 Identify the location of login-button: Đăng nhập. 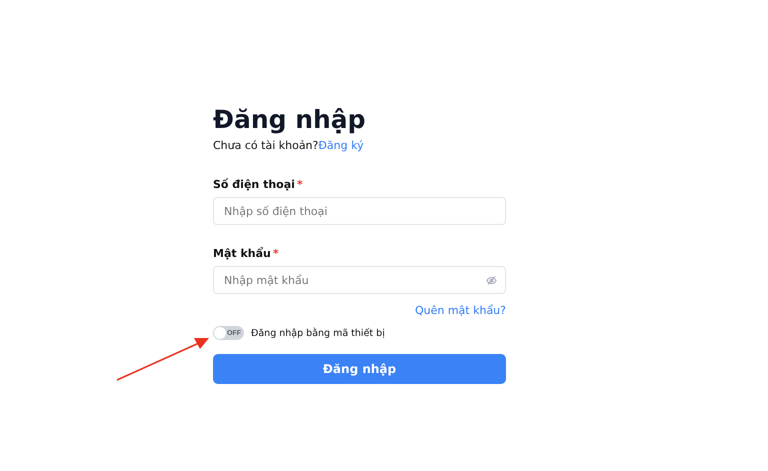
(359, 369).